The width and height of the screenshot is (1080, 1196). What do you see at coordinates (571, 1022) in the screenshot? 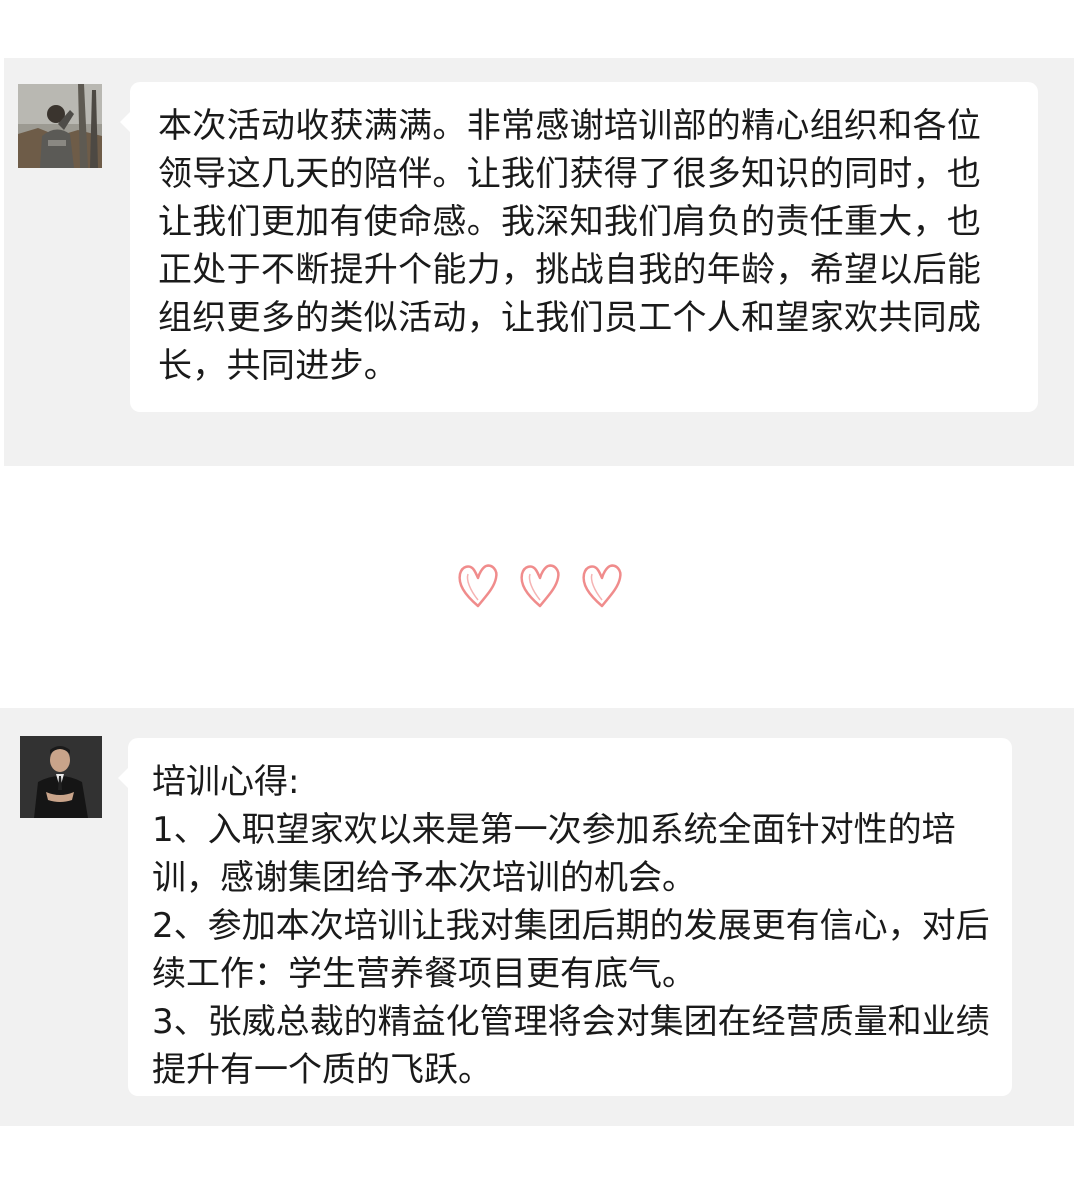
I see `message-line: 3、张威总裁的精益化管理将会对集团在经营质量和业绩` at bounding box center [571, 1022].